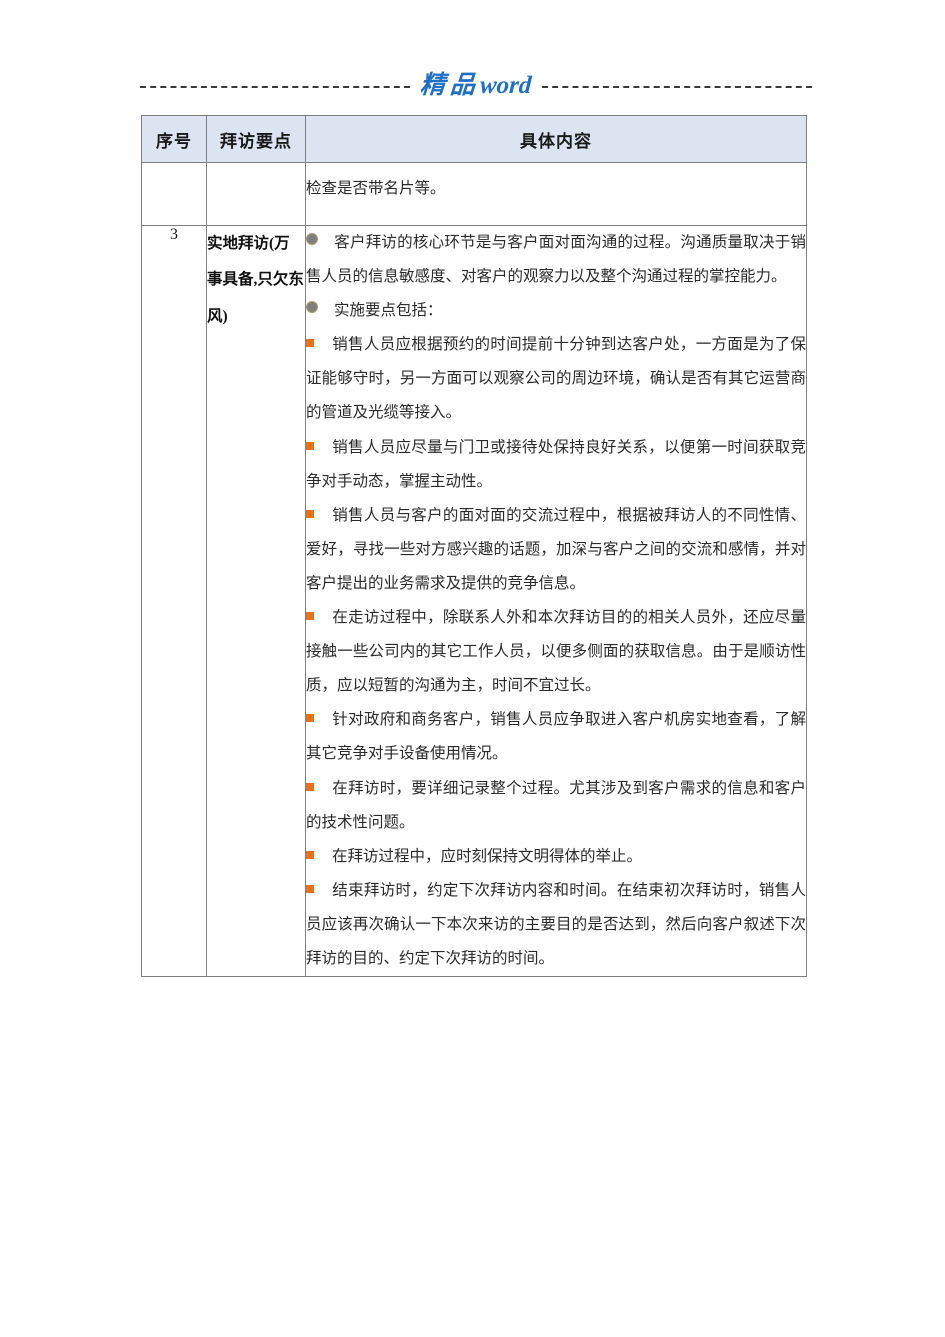 The height and width of the screenshot is (1337, 945). I want to click on row-content-cell: 检查是否带名片等。, so click(556, 194).